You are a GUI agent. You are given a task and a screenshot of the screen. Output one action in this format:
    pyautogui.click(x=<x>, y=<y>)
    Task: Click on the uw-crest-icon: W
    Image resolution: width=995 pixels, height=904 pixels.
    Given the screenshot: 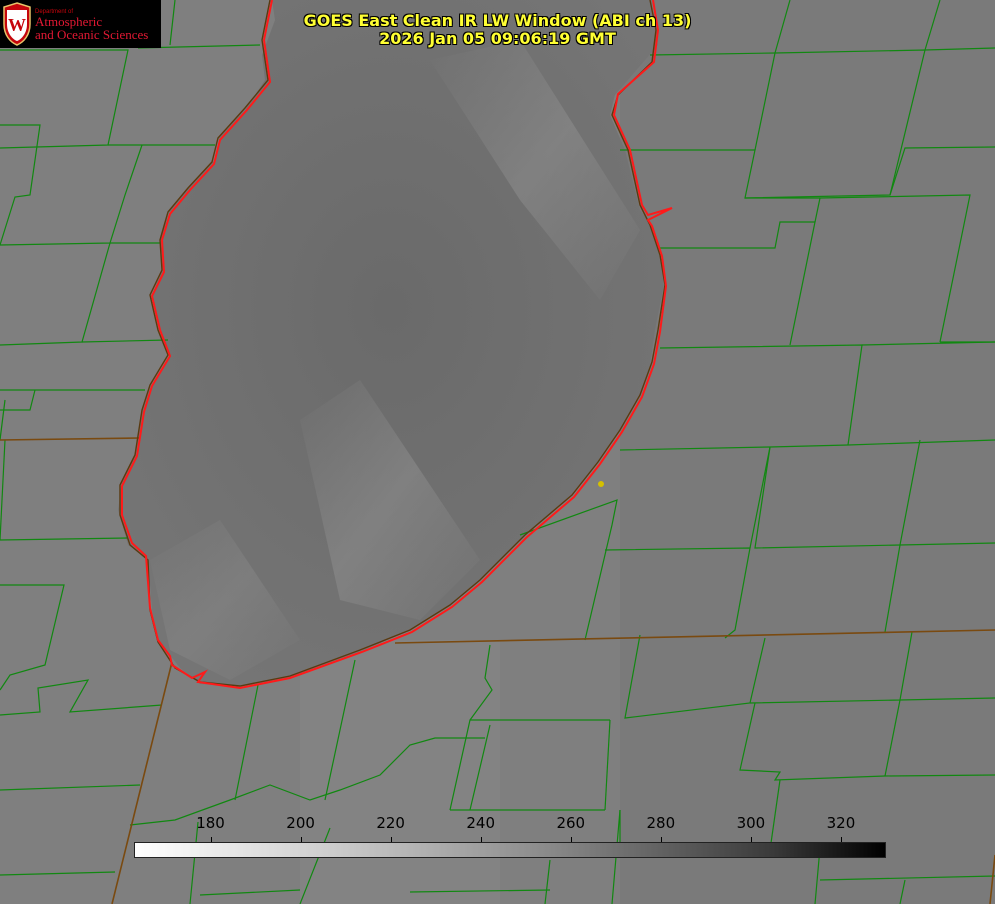 What is the action you would take?
    pyautogui.click(x=17, y=24)
    